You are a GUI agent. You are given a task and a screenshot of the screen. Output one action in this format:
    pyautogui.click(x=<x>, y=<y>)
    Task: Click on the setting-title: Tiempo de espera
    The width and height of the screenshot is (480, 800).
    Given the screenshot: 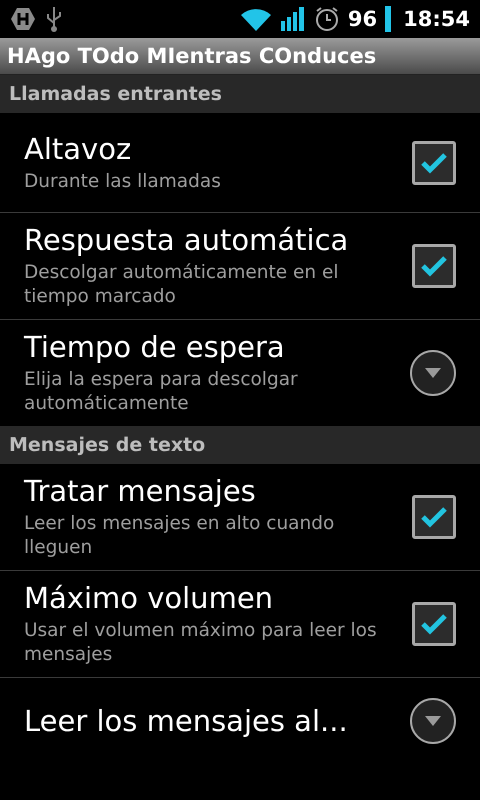 What is the action you would take?
    pyautogui.click(x=155, y=347)
    